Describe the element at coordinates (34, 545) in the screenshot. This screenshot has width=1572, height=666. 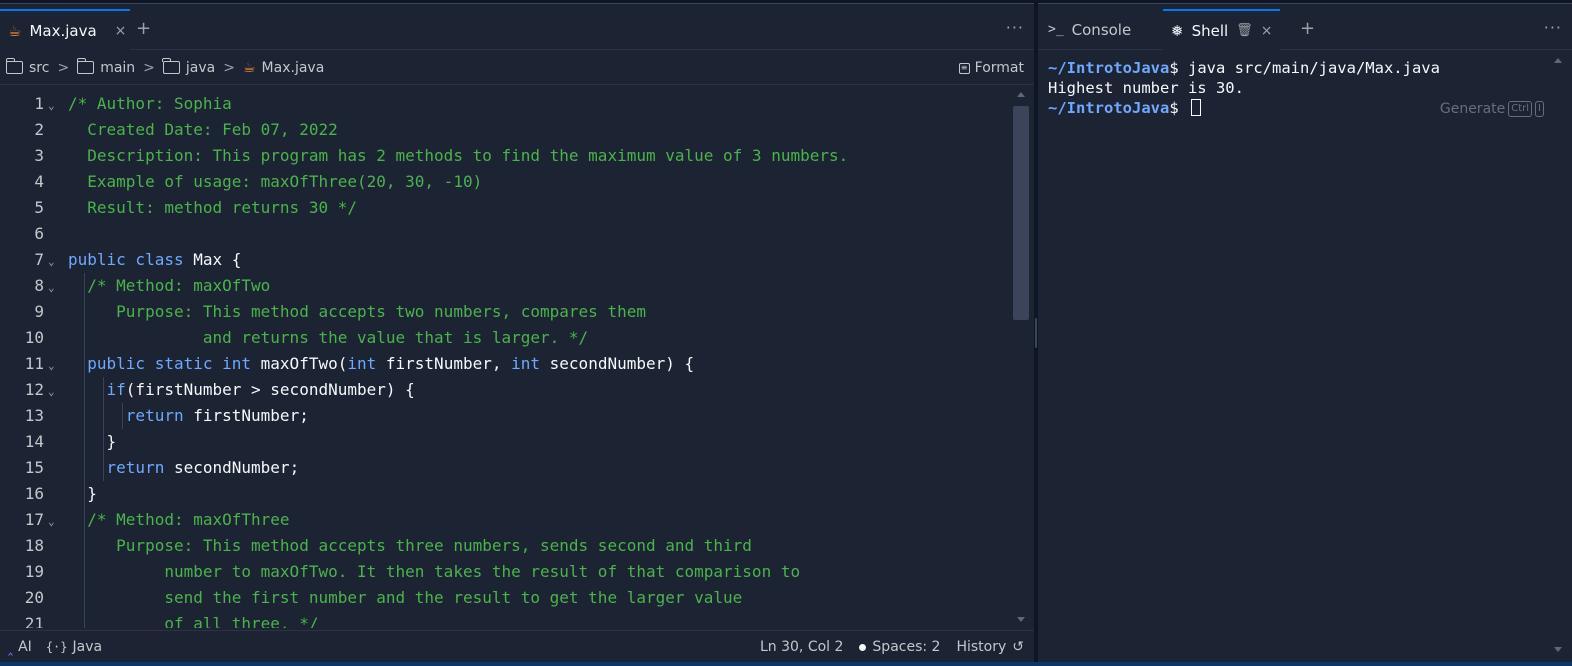
I see `line-number: 18` at that location.